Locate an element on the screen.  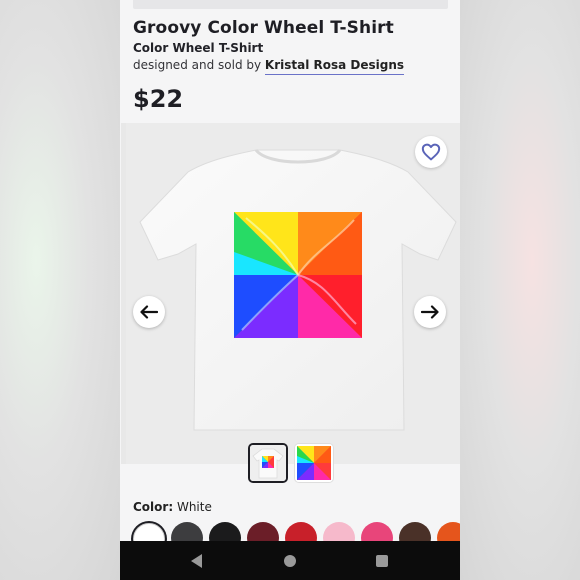
favorite-button is located at coordinates (431, 152).